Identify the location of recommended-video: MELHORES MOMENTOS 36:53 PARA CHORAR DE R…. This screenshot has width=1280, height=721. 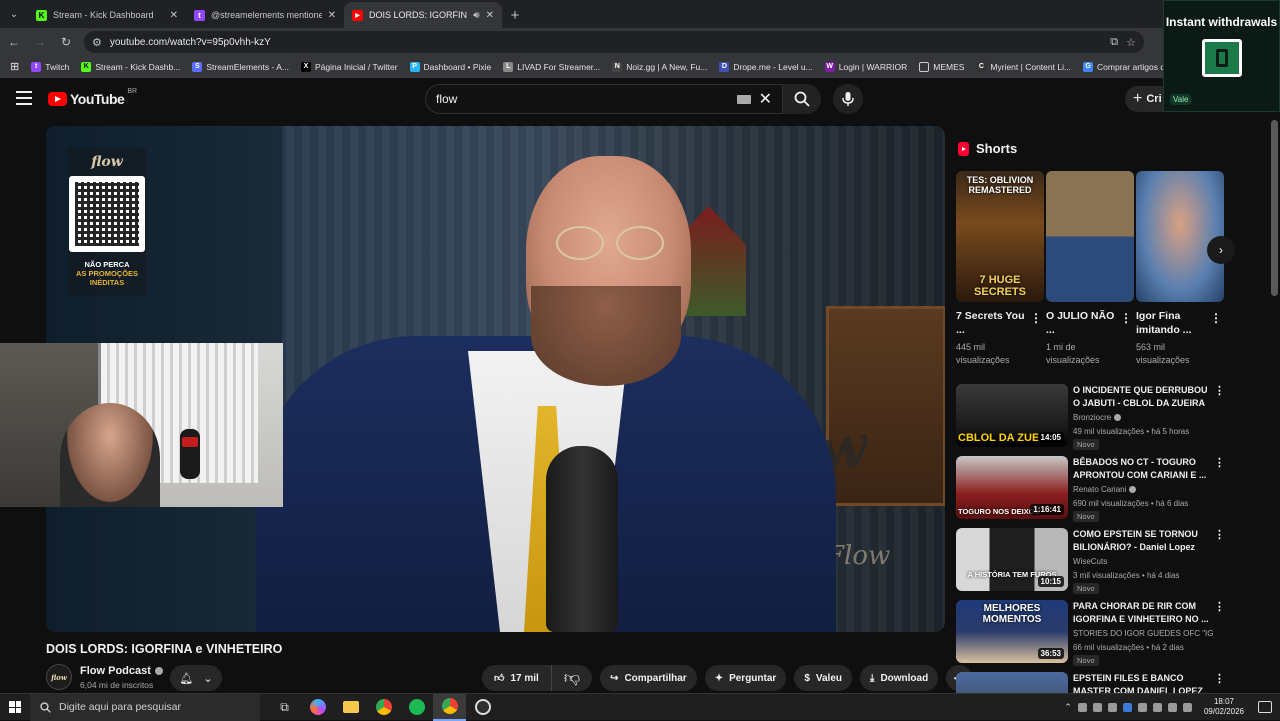
(1091, 633).